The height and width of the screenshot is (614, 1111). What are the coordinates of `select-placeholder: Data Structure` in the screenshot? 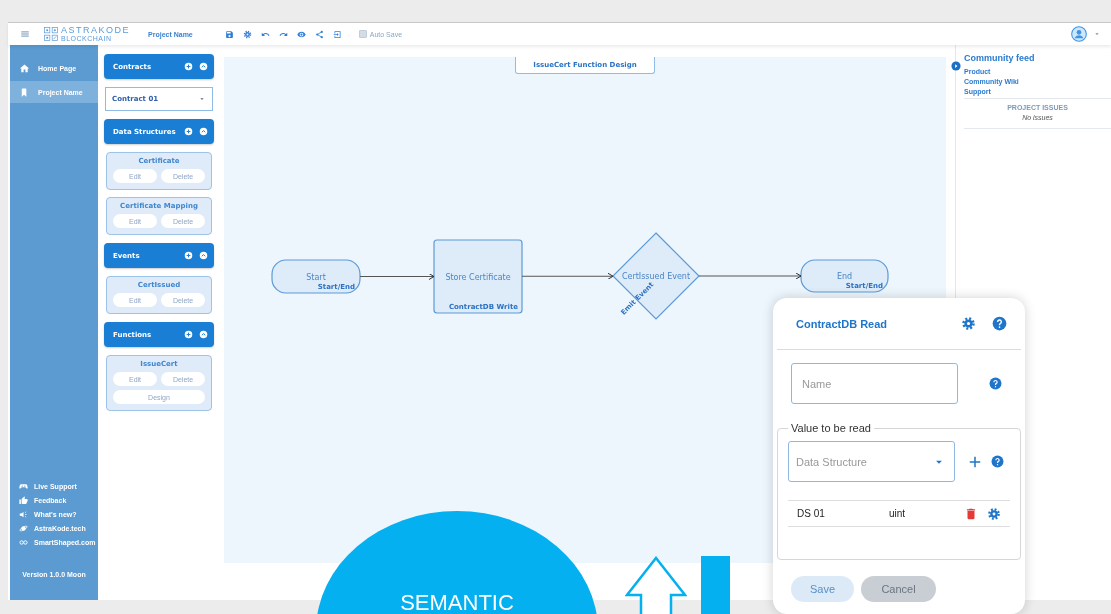 It's located at (831, 461).